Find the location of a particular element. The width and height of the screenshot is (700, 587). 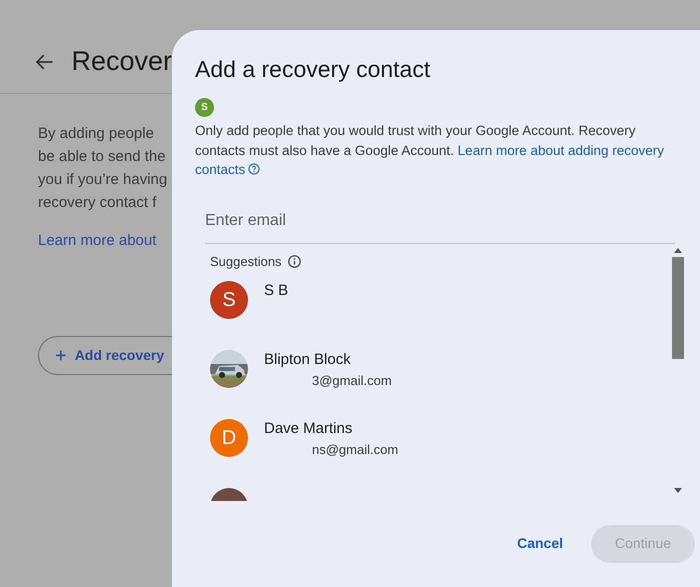

contact-name: Dave Martins is located at coordinates (309, 429).